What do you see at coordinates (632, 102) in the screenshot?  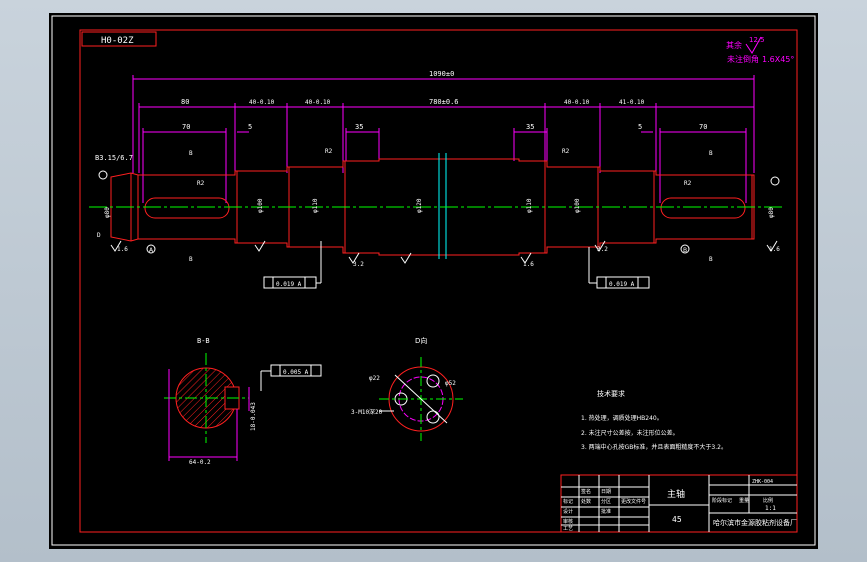 I see `segment-length-6: 41-0.10` at bounding box center [632, 102].